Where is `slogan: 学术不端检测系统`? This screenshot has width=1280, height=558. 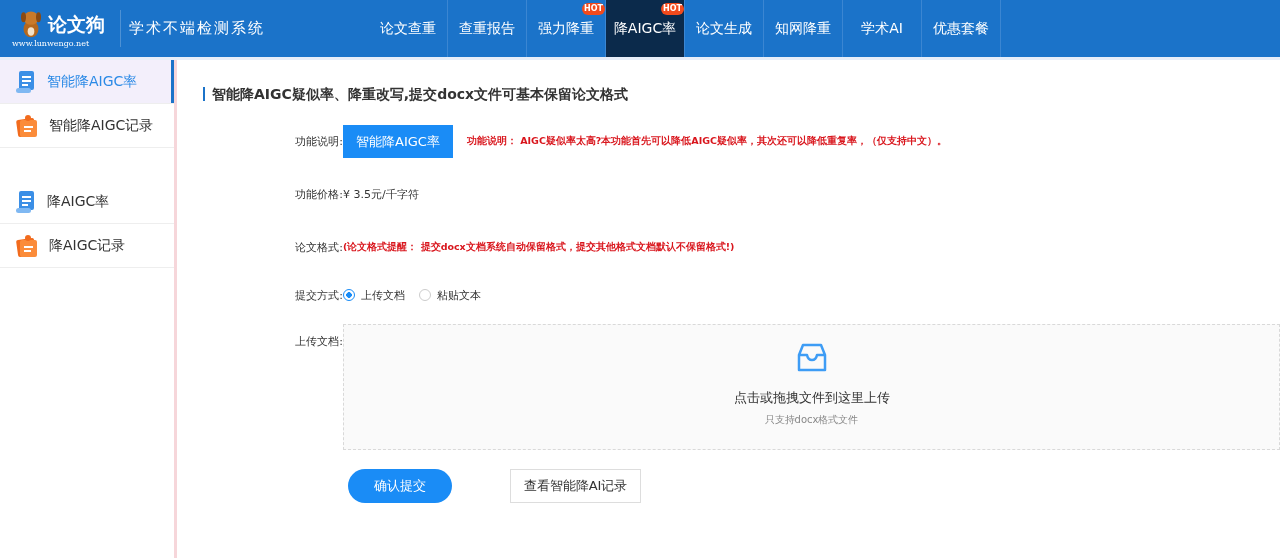 slogan: 学术不端检测系统 is located at coordinates (244, 28).